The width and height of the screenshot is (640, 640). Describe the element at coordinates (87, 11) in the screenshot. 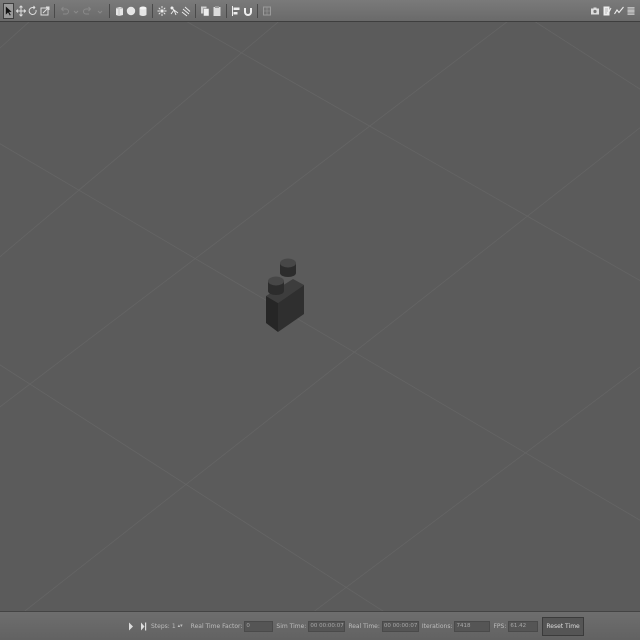

I see `redo-icon` at that location.